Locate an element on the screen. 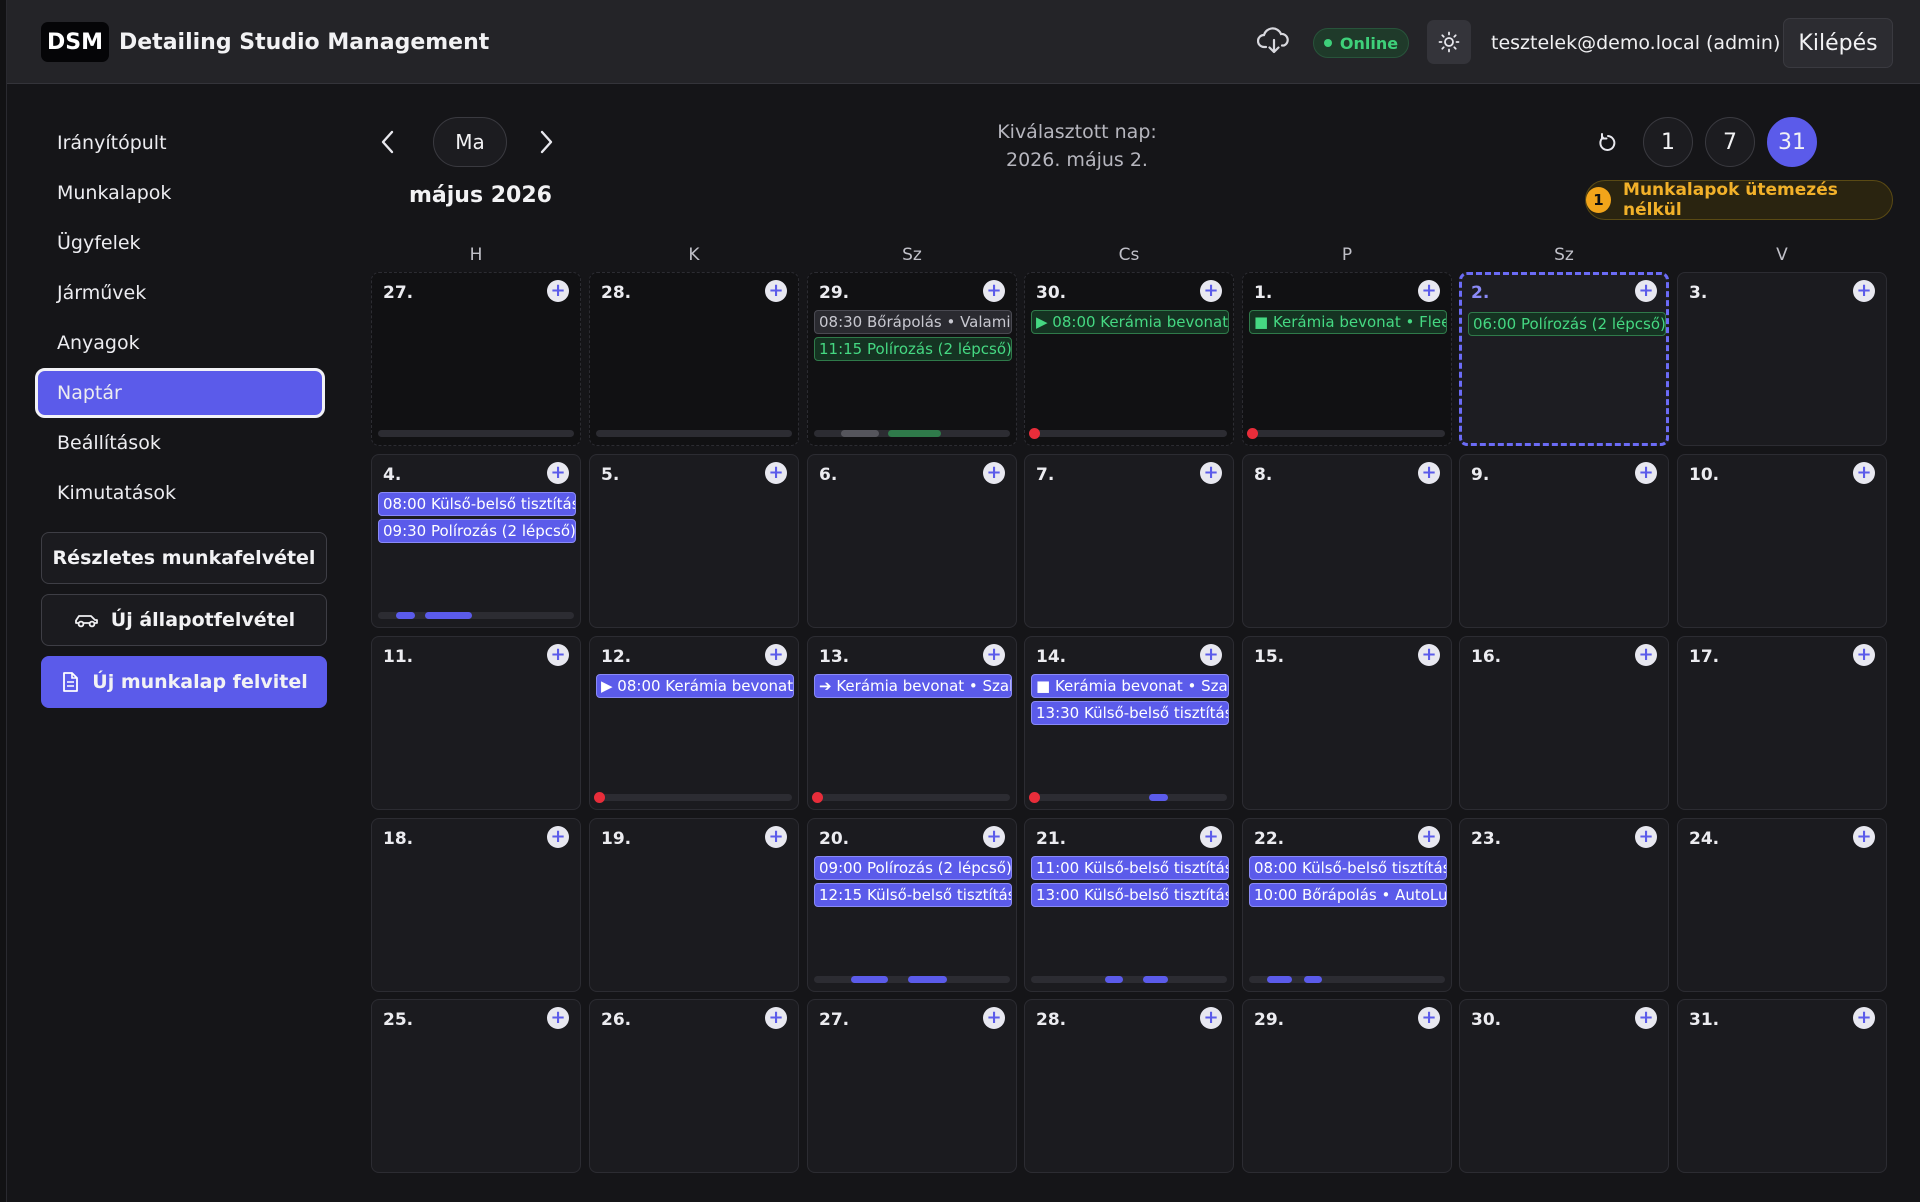  calendar-day-cell: 18. + is located at coordinates (476, 905).